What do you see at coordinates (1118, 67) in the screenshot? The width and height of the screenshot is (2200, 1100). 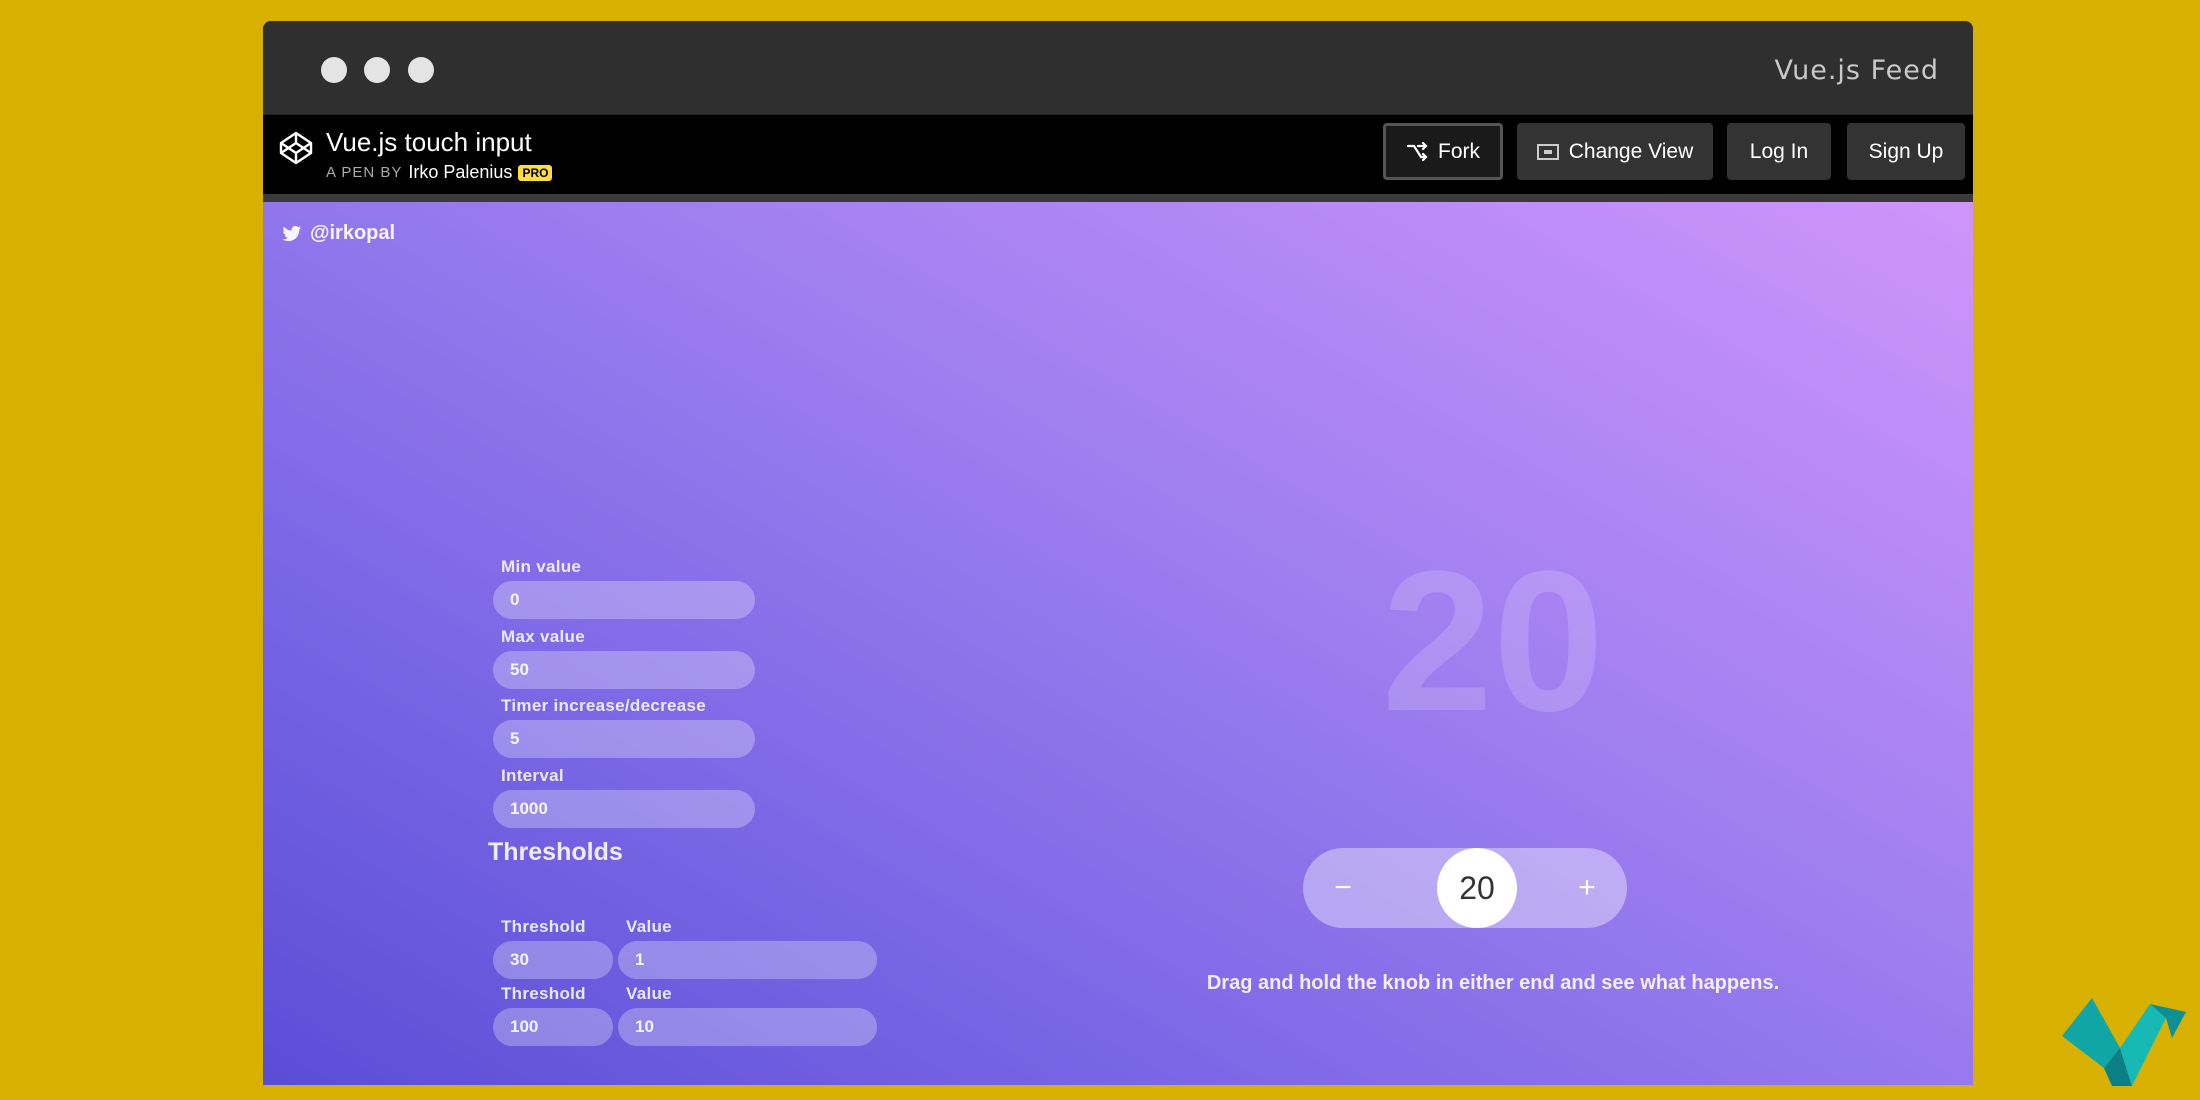 I see `title-bar: Vue.js Feed` at bounding box center [1118, 67].